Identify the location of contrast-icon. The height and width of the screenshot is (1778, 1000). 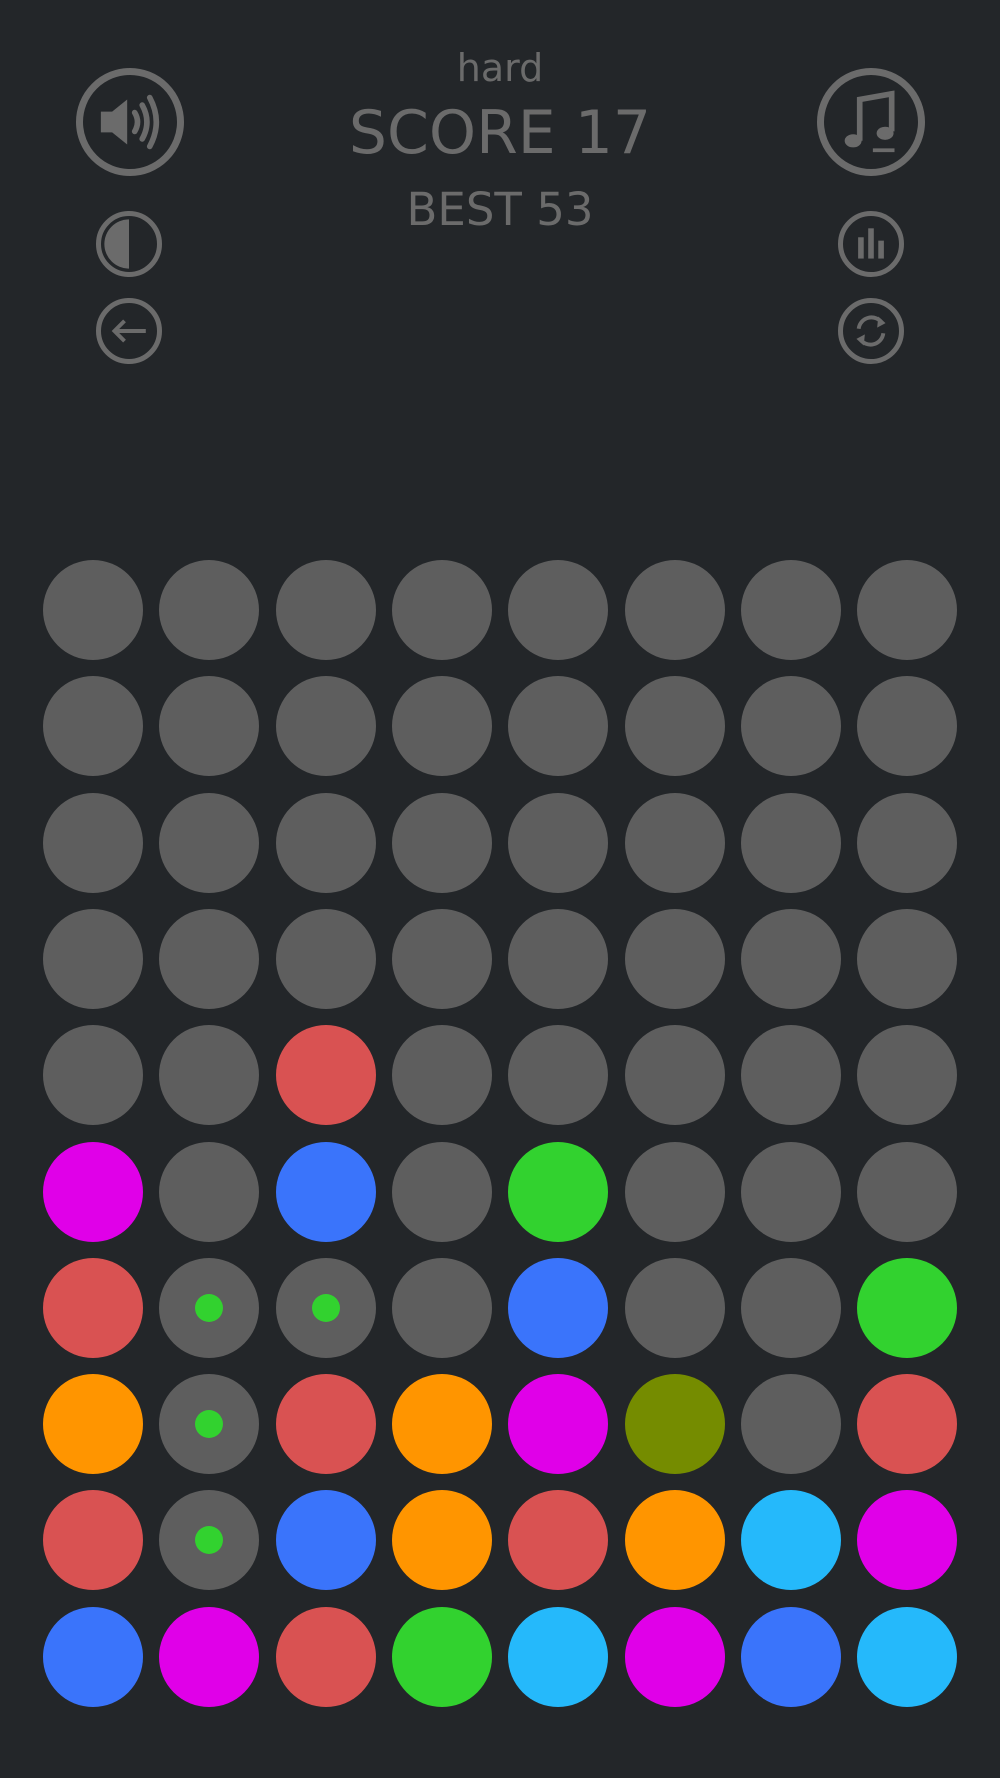
(116, 244).